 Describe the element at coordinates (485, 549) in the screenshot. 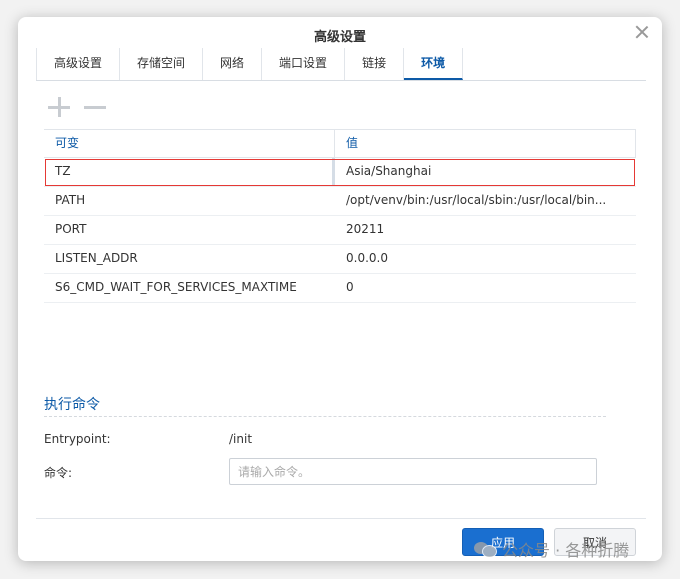

I see `wechat-icon` at that location.